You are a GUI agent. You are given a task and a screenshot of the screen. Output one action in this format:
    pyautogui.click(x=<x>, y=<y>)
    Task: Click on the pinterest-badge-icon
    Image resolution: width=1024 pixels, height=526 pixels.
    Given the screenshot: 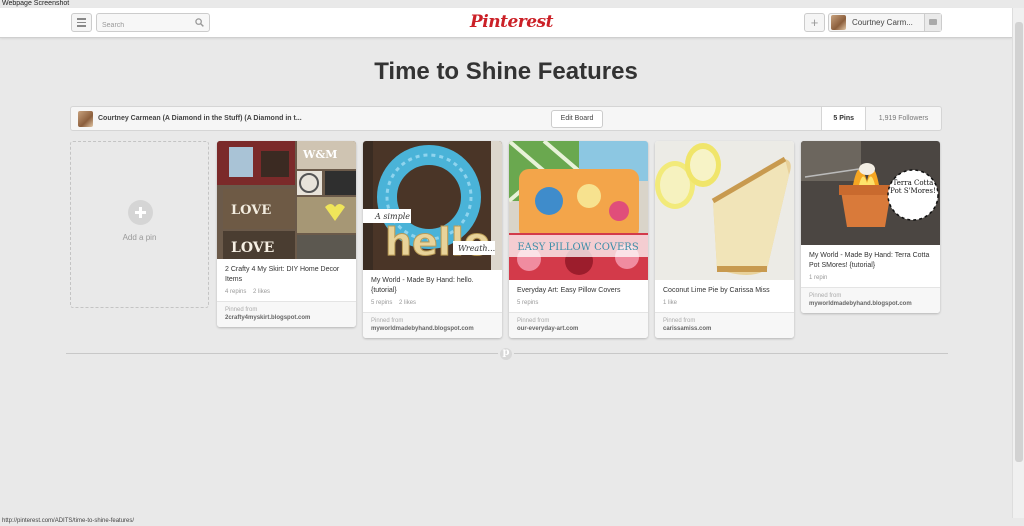 What is the action you would take?
    pyautogui.click(x=506, y=354)
    